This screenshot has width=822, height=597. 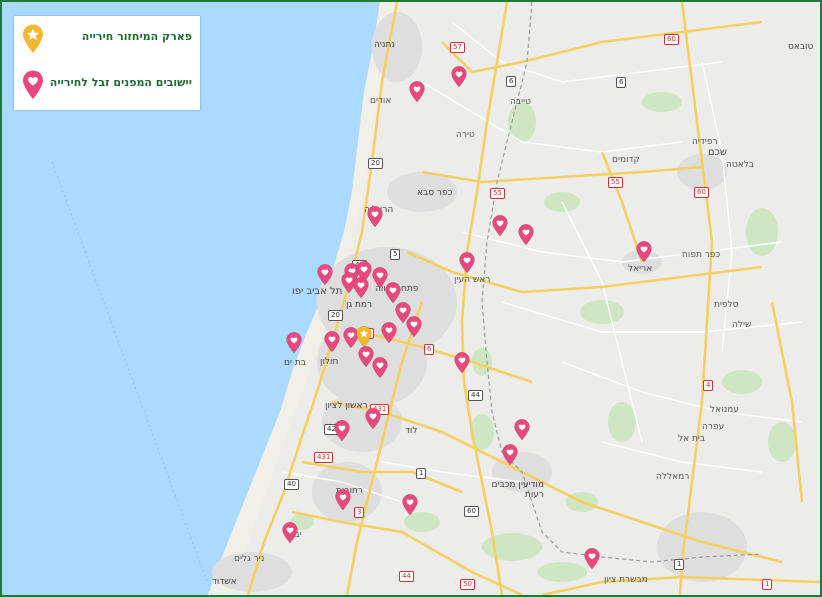 I want to click on star-pin-icon, so click(x=33, y=38).